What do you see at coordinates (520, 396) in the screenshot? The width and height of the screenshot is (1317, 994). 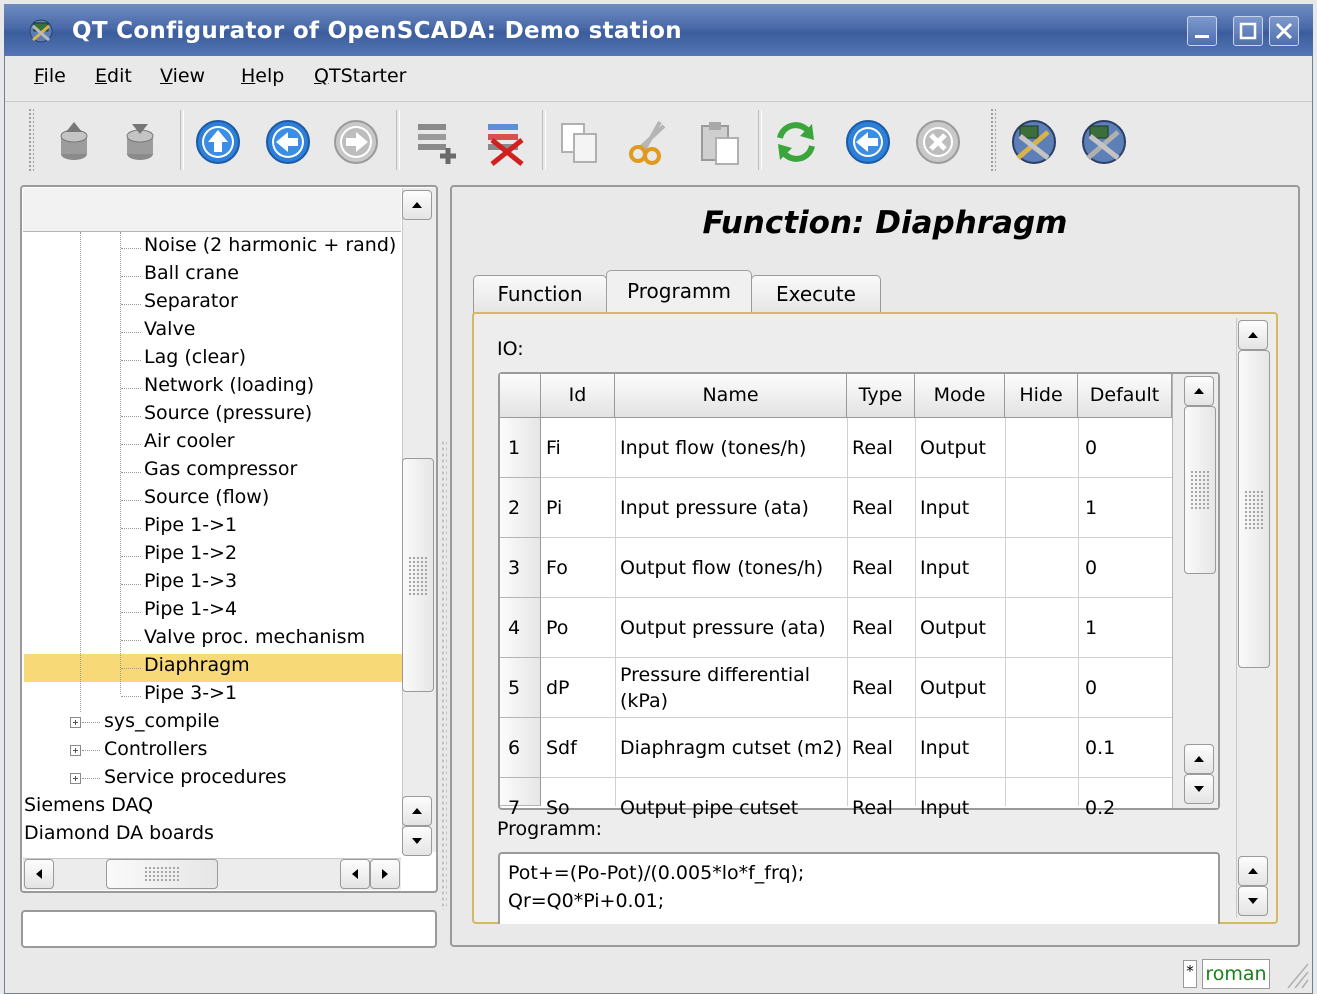 I see `table-corner` at bounding box center [520, 396].